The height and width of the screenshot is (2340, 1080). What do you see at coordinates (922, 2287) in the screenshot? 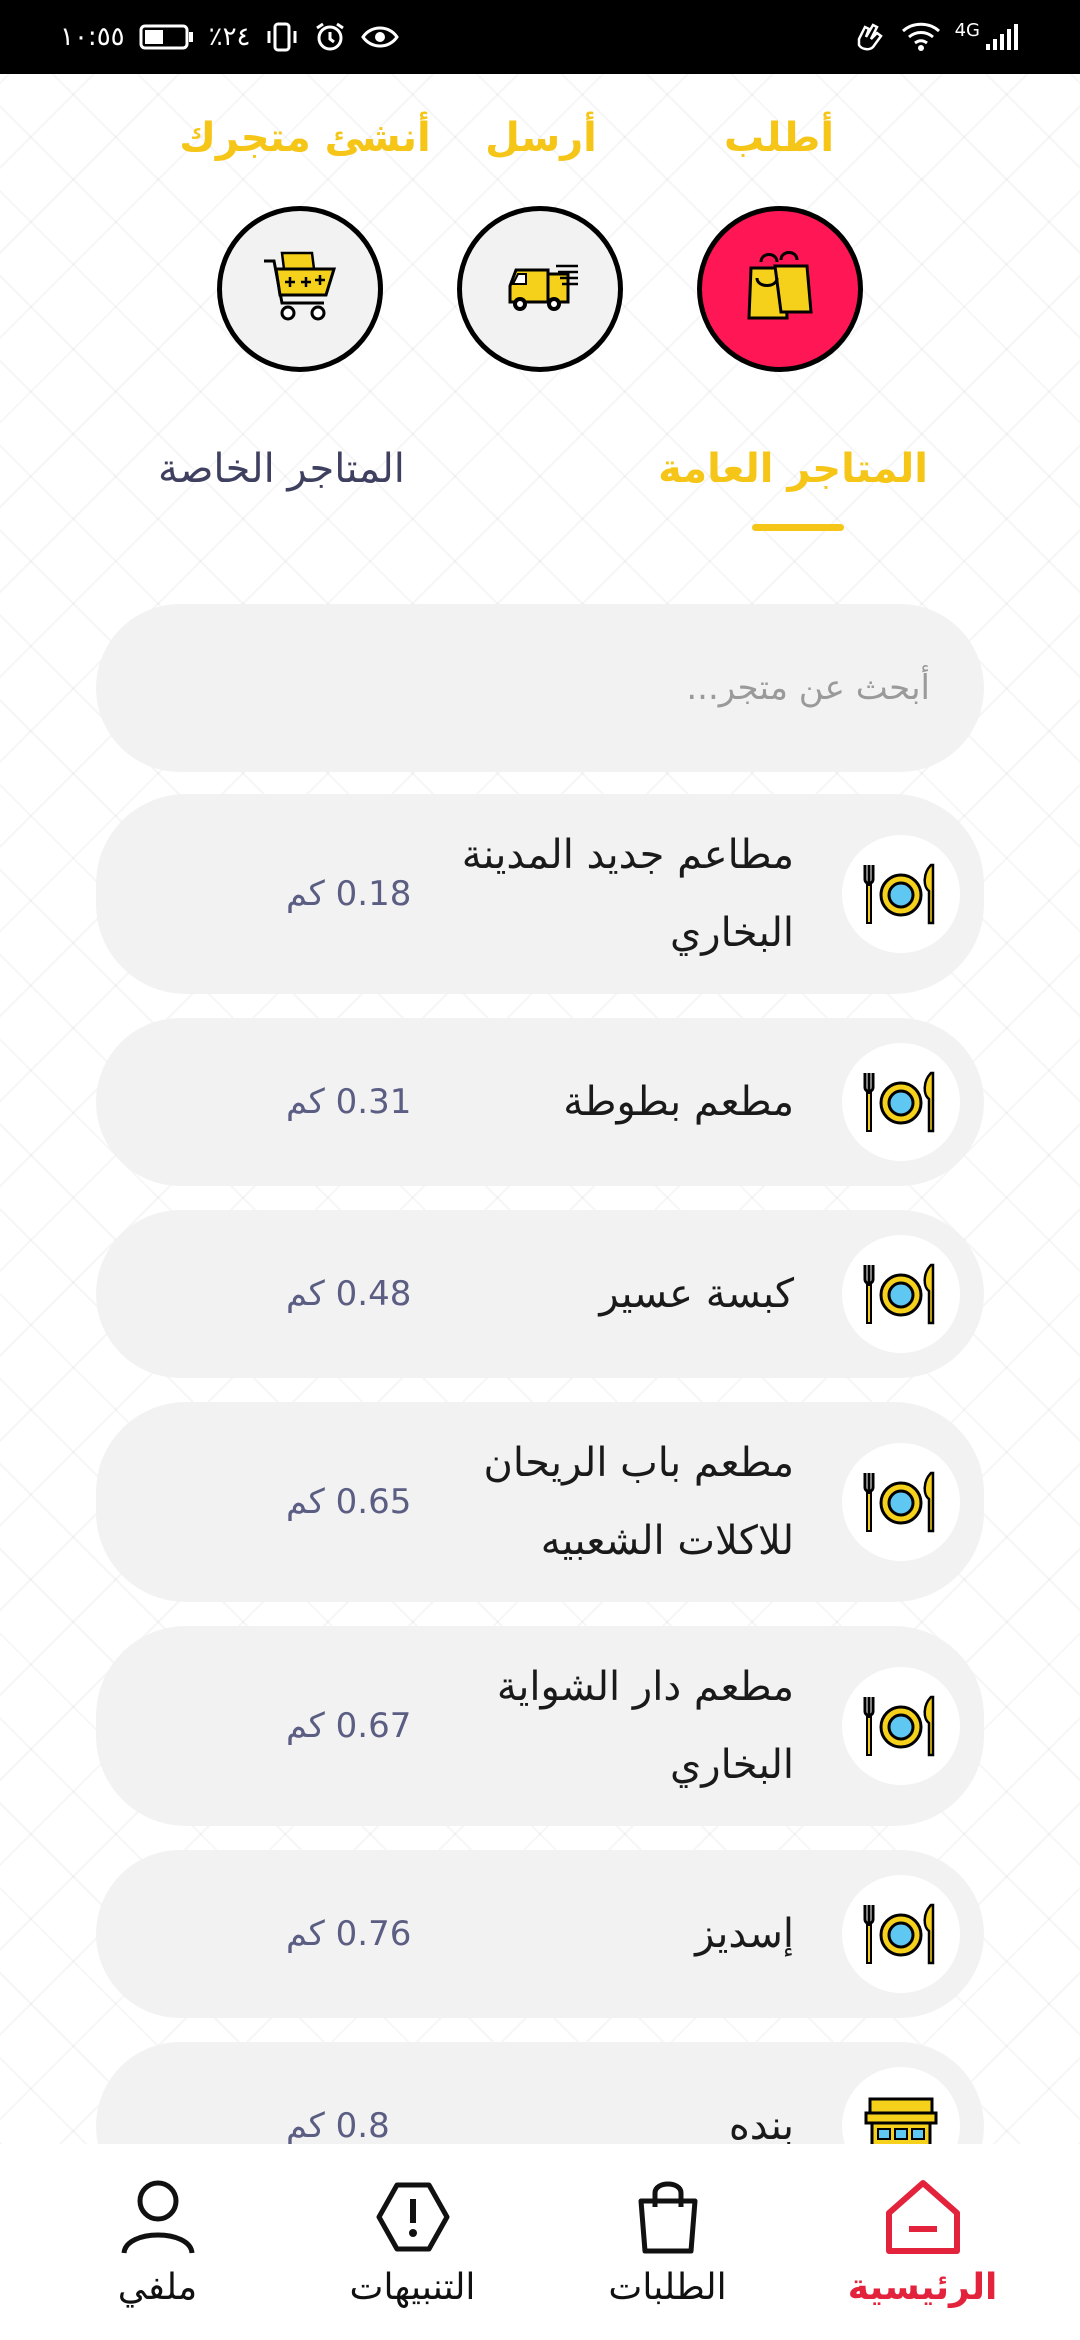
I see `nav-home-label: الرئيسية` at bounding box center [922, 2287].